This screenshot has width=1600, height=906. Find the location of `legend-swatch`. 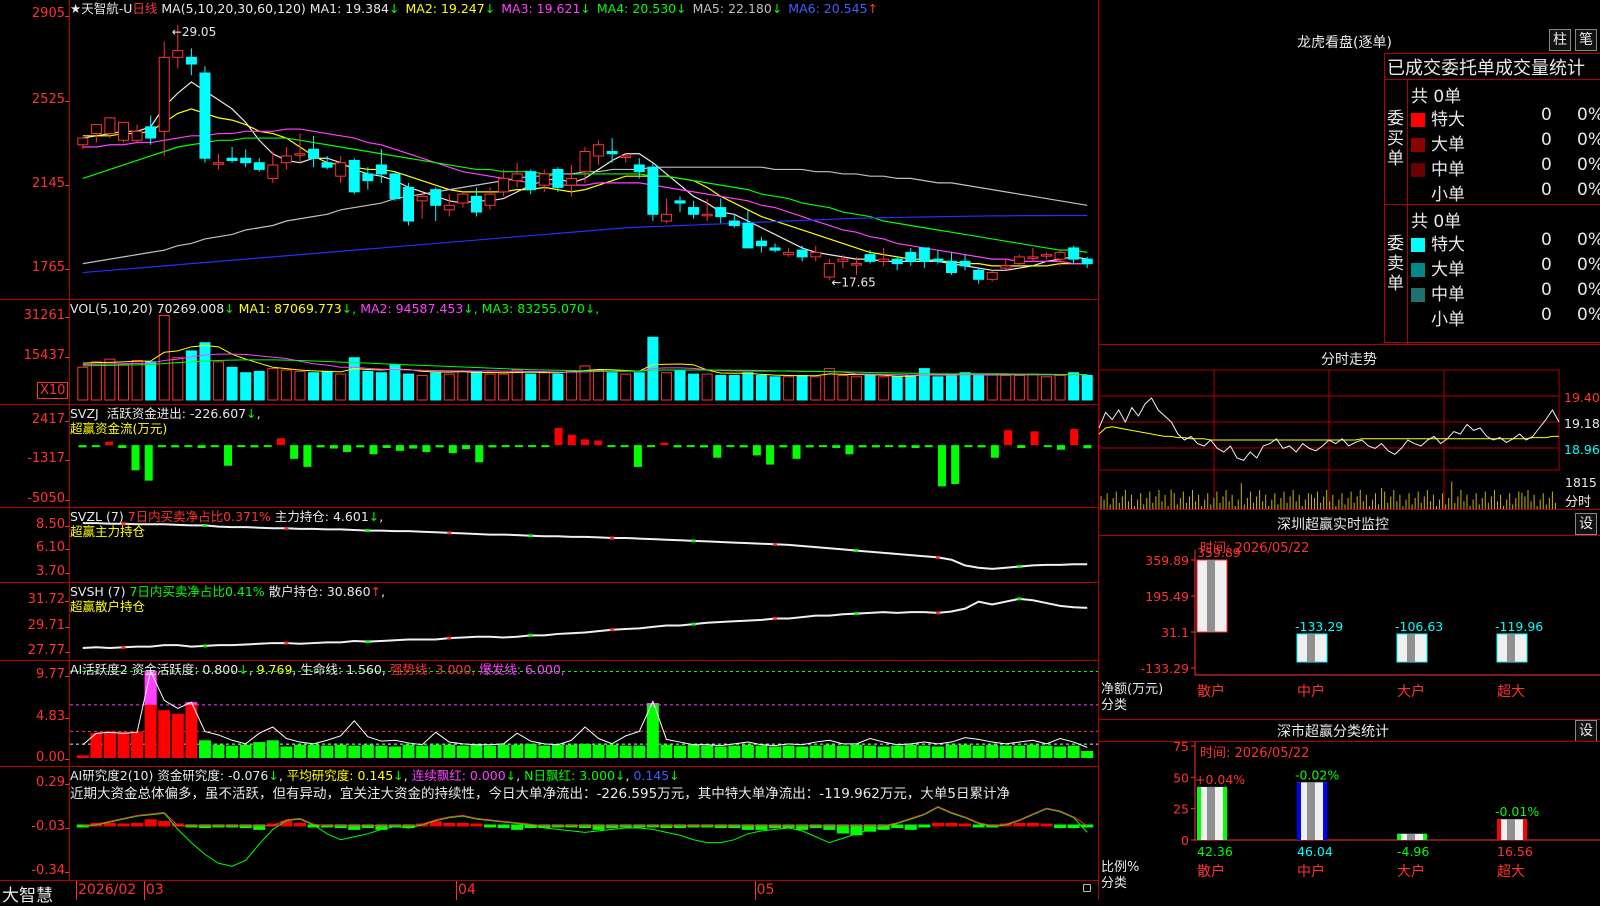

legend-swatch is located at coordinates (1418, 170).